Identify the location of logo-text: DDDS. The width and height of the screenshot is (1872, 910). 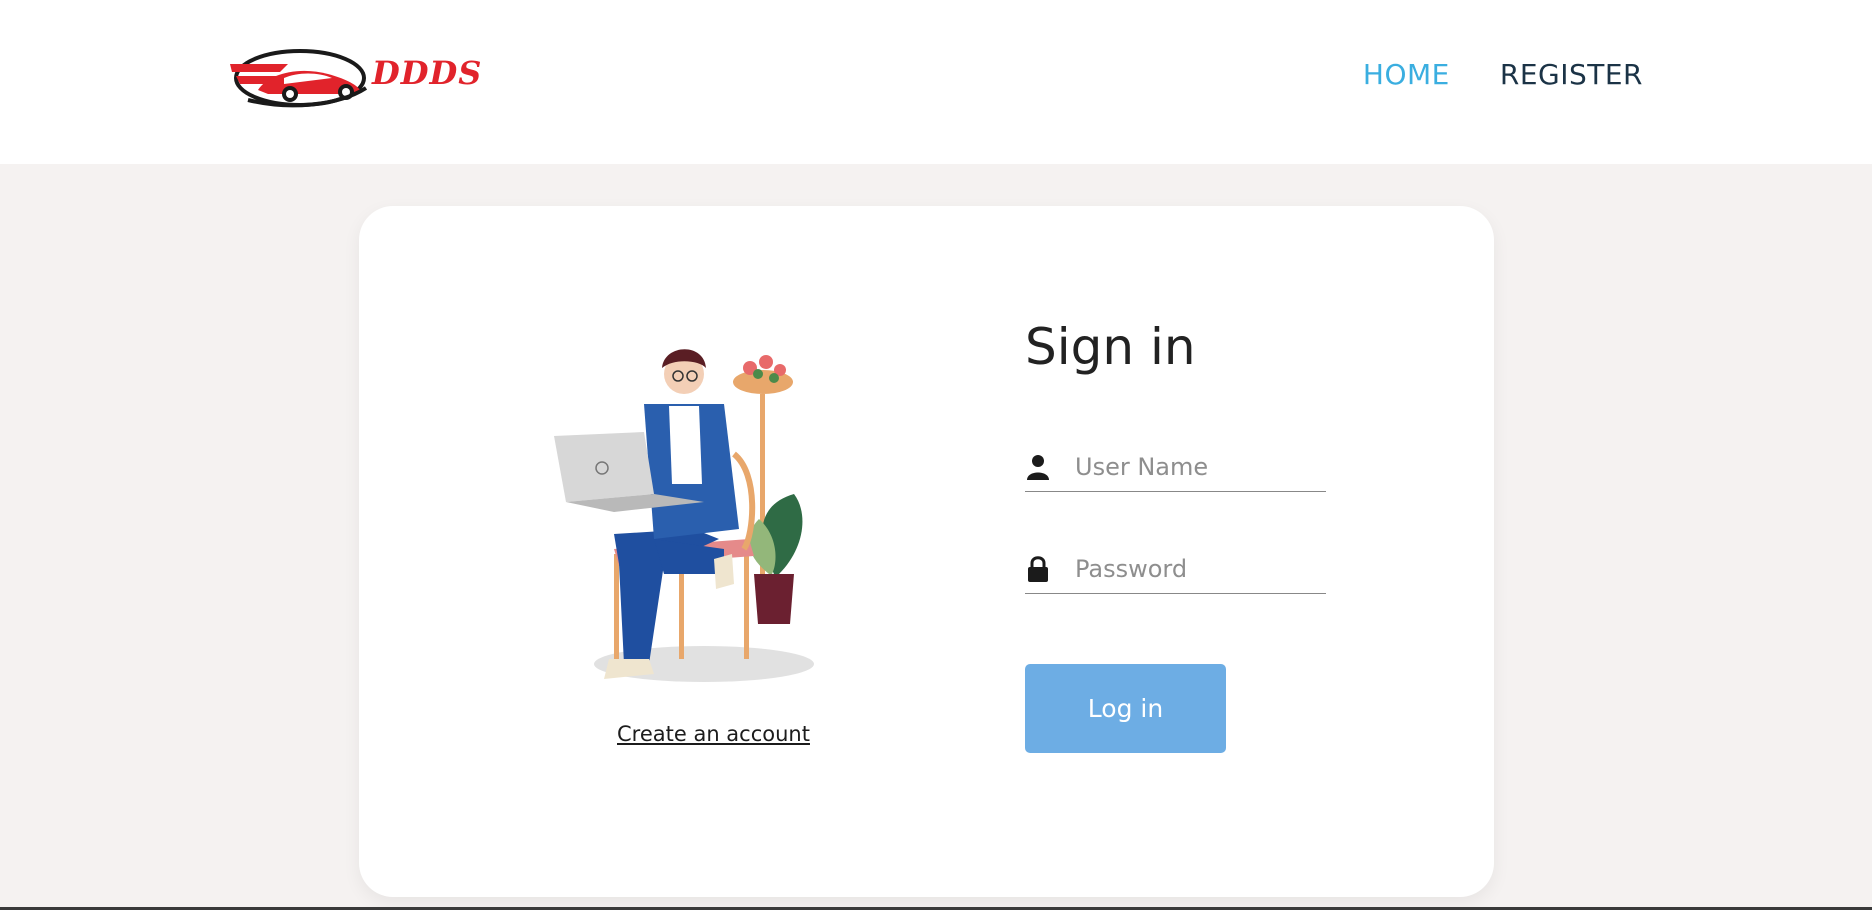
(427, 73).